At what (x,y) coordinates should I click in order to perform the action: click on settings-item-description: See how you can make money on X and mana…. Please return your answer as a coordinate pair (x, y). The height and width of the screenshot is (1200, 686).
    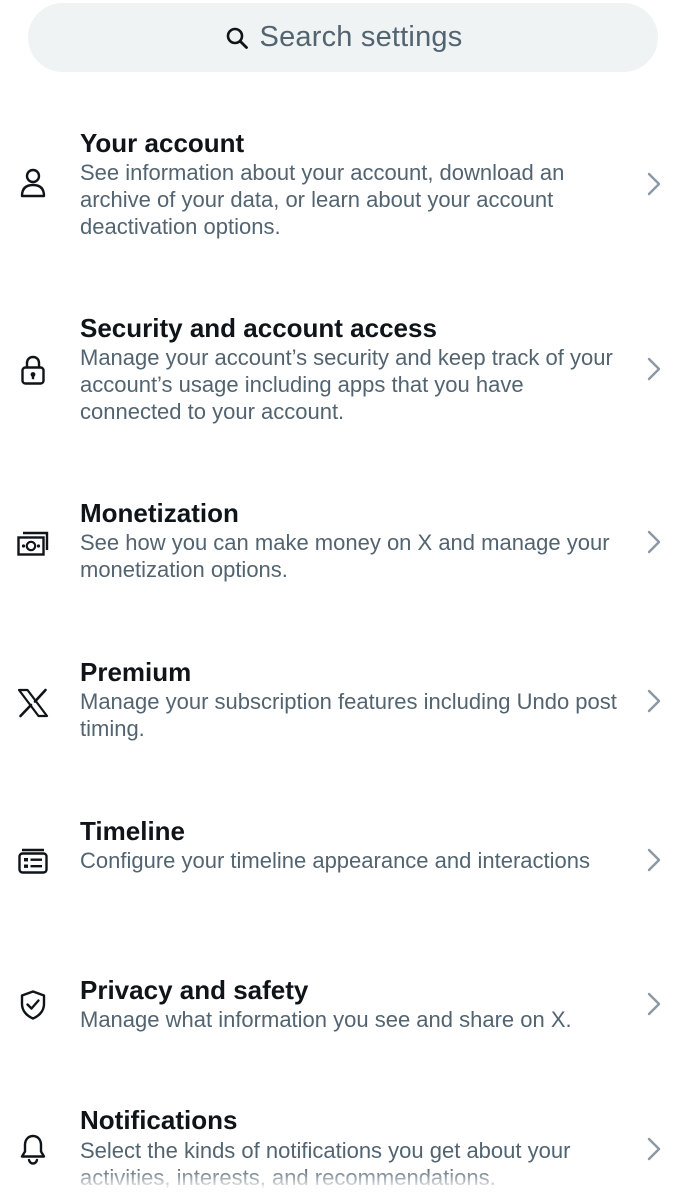
    Looking at the image, I should click on (345, 556).